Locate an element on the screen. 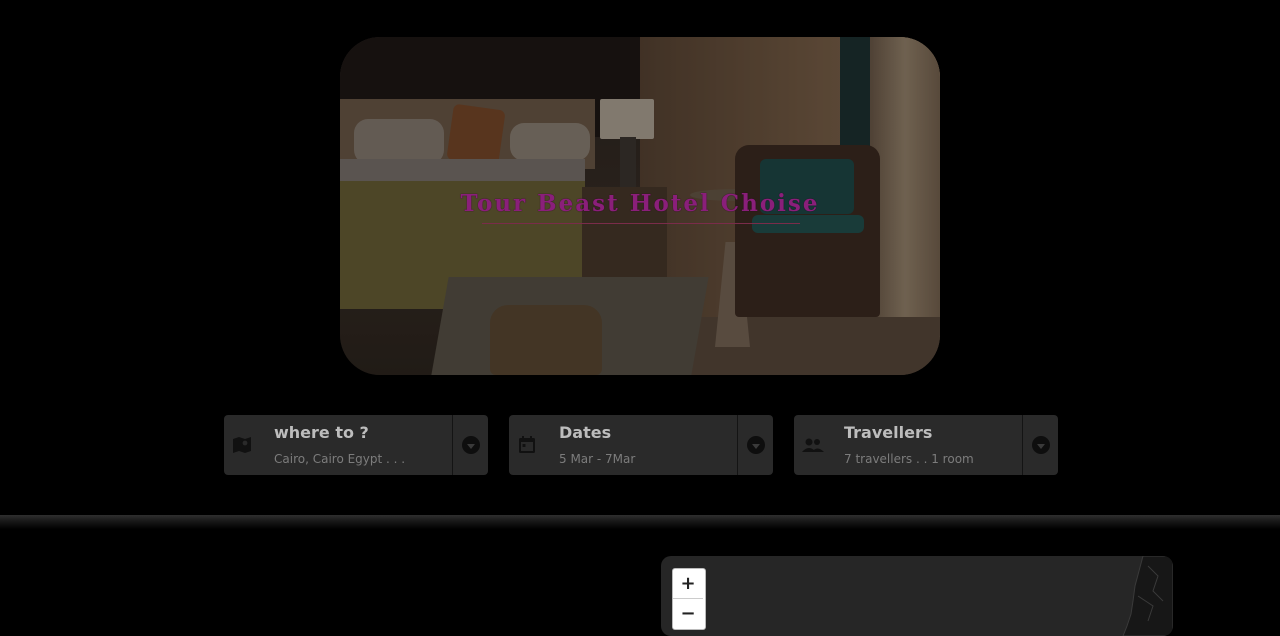 The image size is (1280, 636). dates-field: Dates 5 Mar - 7Mar is located at coordinates (641, 445).